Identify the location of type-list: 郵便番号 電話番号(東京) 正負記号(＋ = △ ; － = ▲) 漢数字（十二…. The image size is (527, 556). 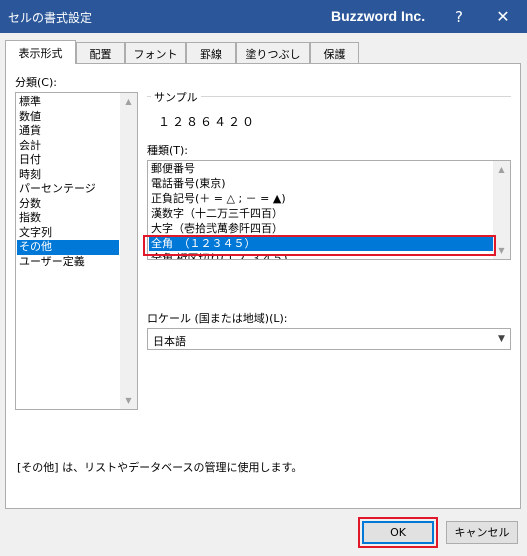
(329, 210).